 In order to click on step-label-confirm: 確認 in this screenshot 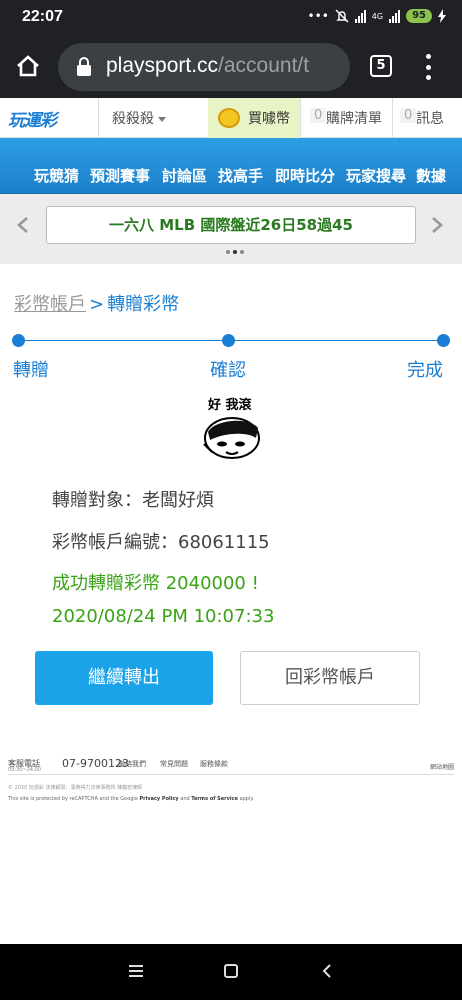, I will do `click(228, 370)`.